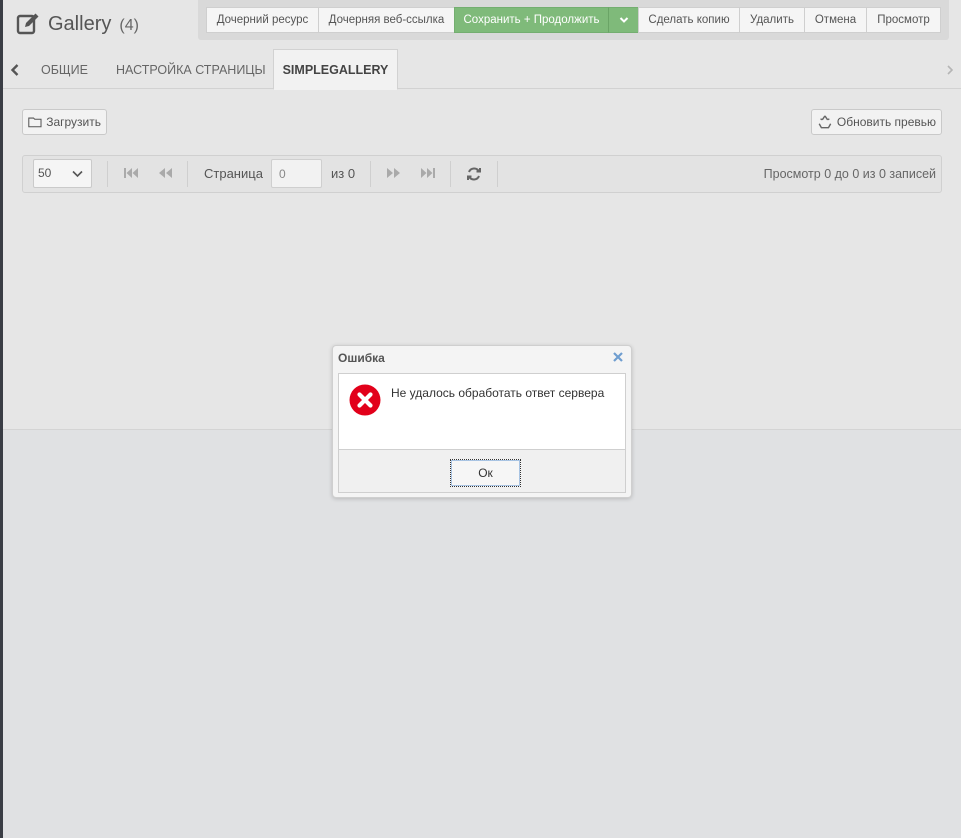  What do you see at coordinates (233, 173) in the screenshot?
I see `page-label: Страница` at bounding box center [233, 173].